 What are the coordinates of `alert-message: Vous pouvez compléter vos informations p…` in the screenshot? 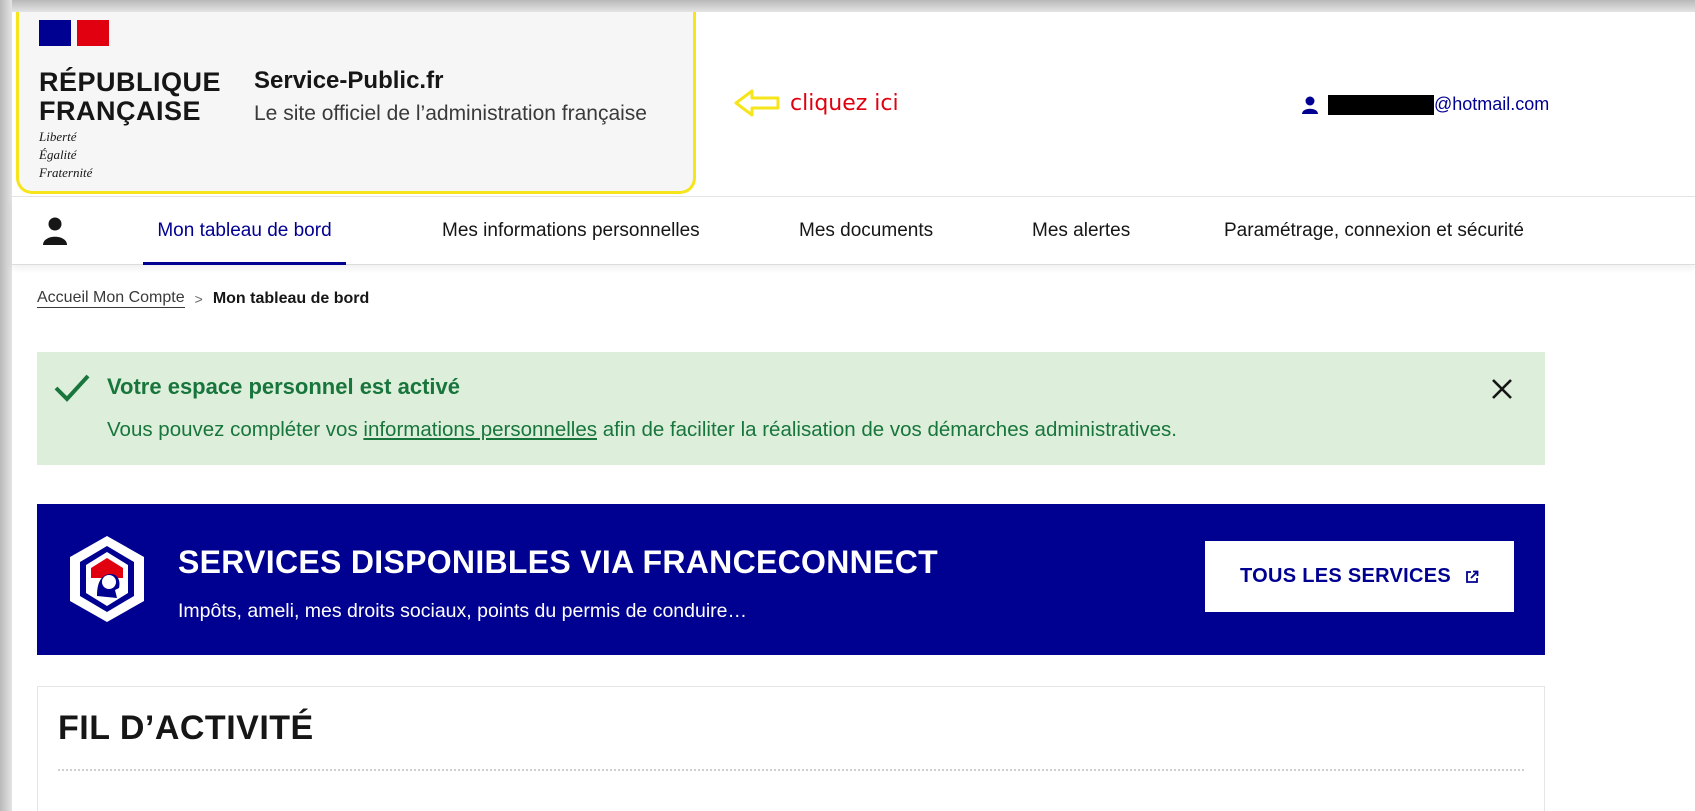 It's located at (642, 430).